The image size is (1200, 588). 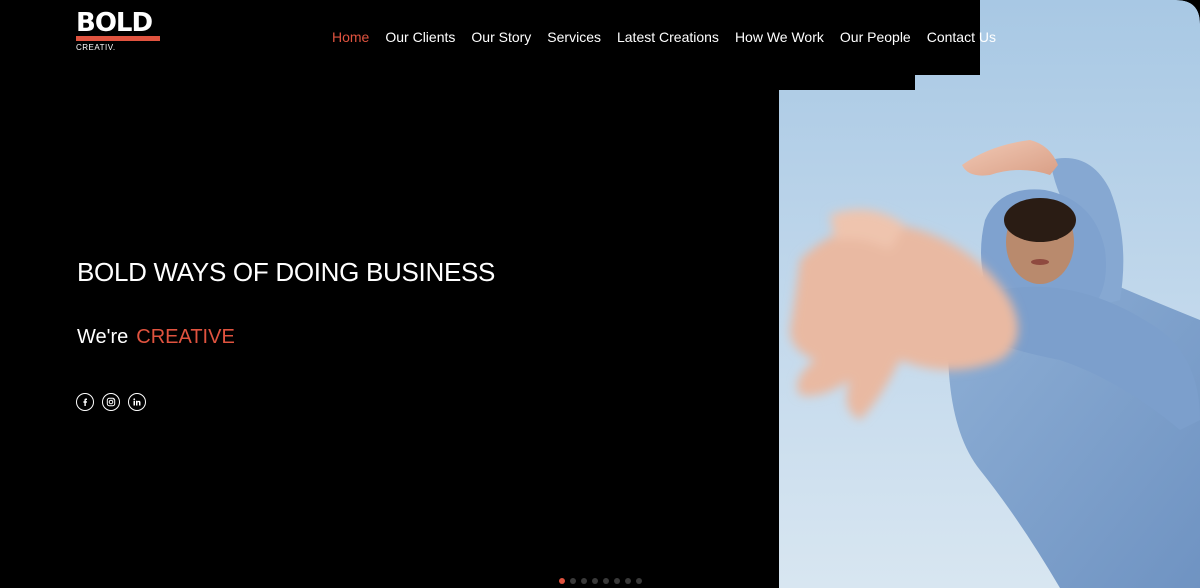 I want to click on instagram-icon, so click(x=111, y=402).